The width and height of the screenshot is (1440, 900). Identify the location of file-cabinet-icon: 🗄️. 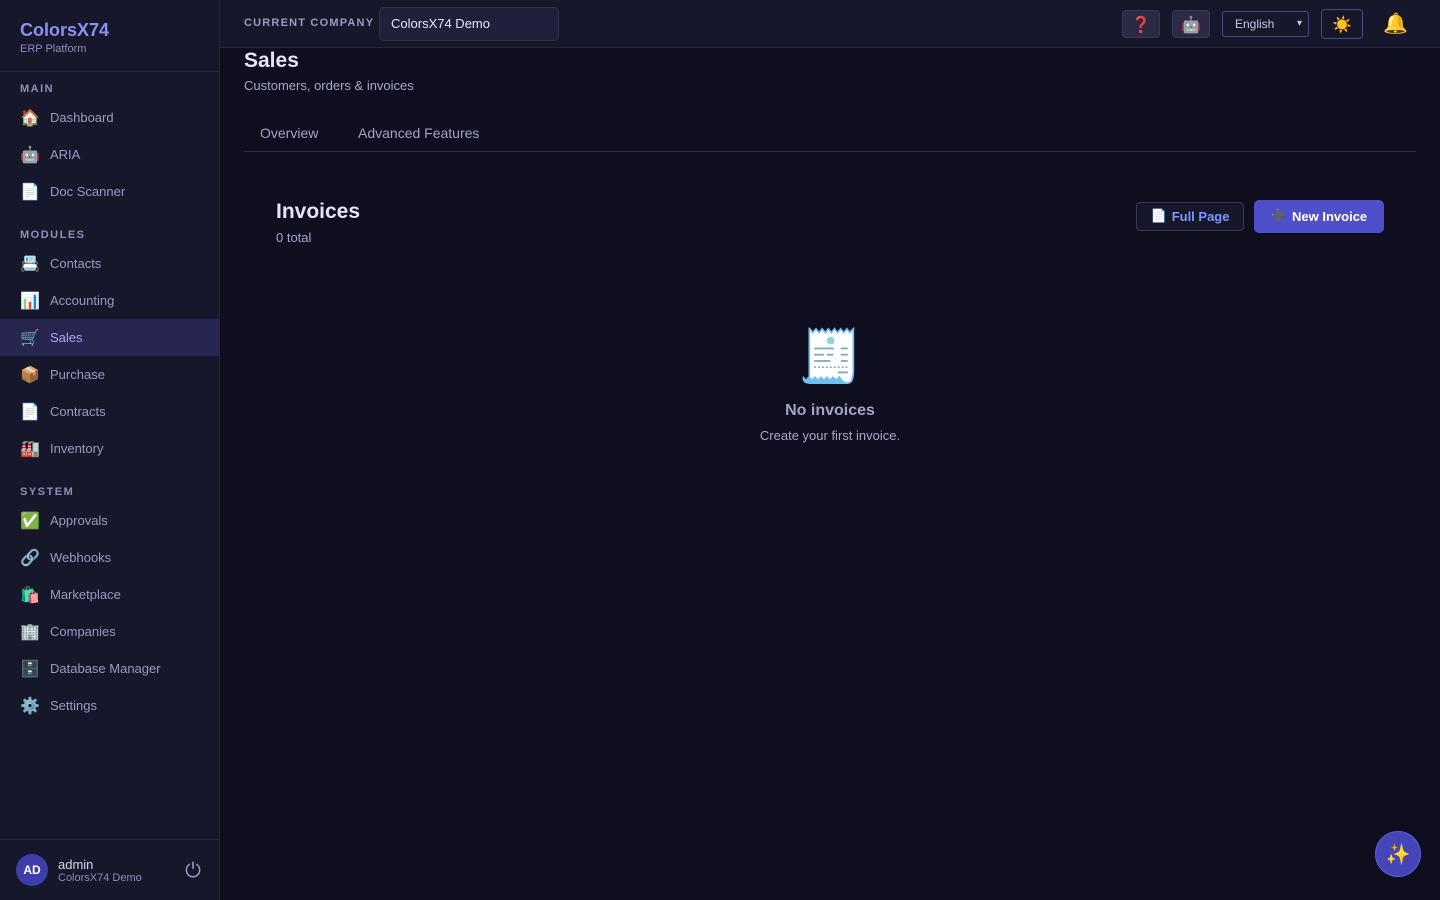
(30, 668).